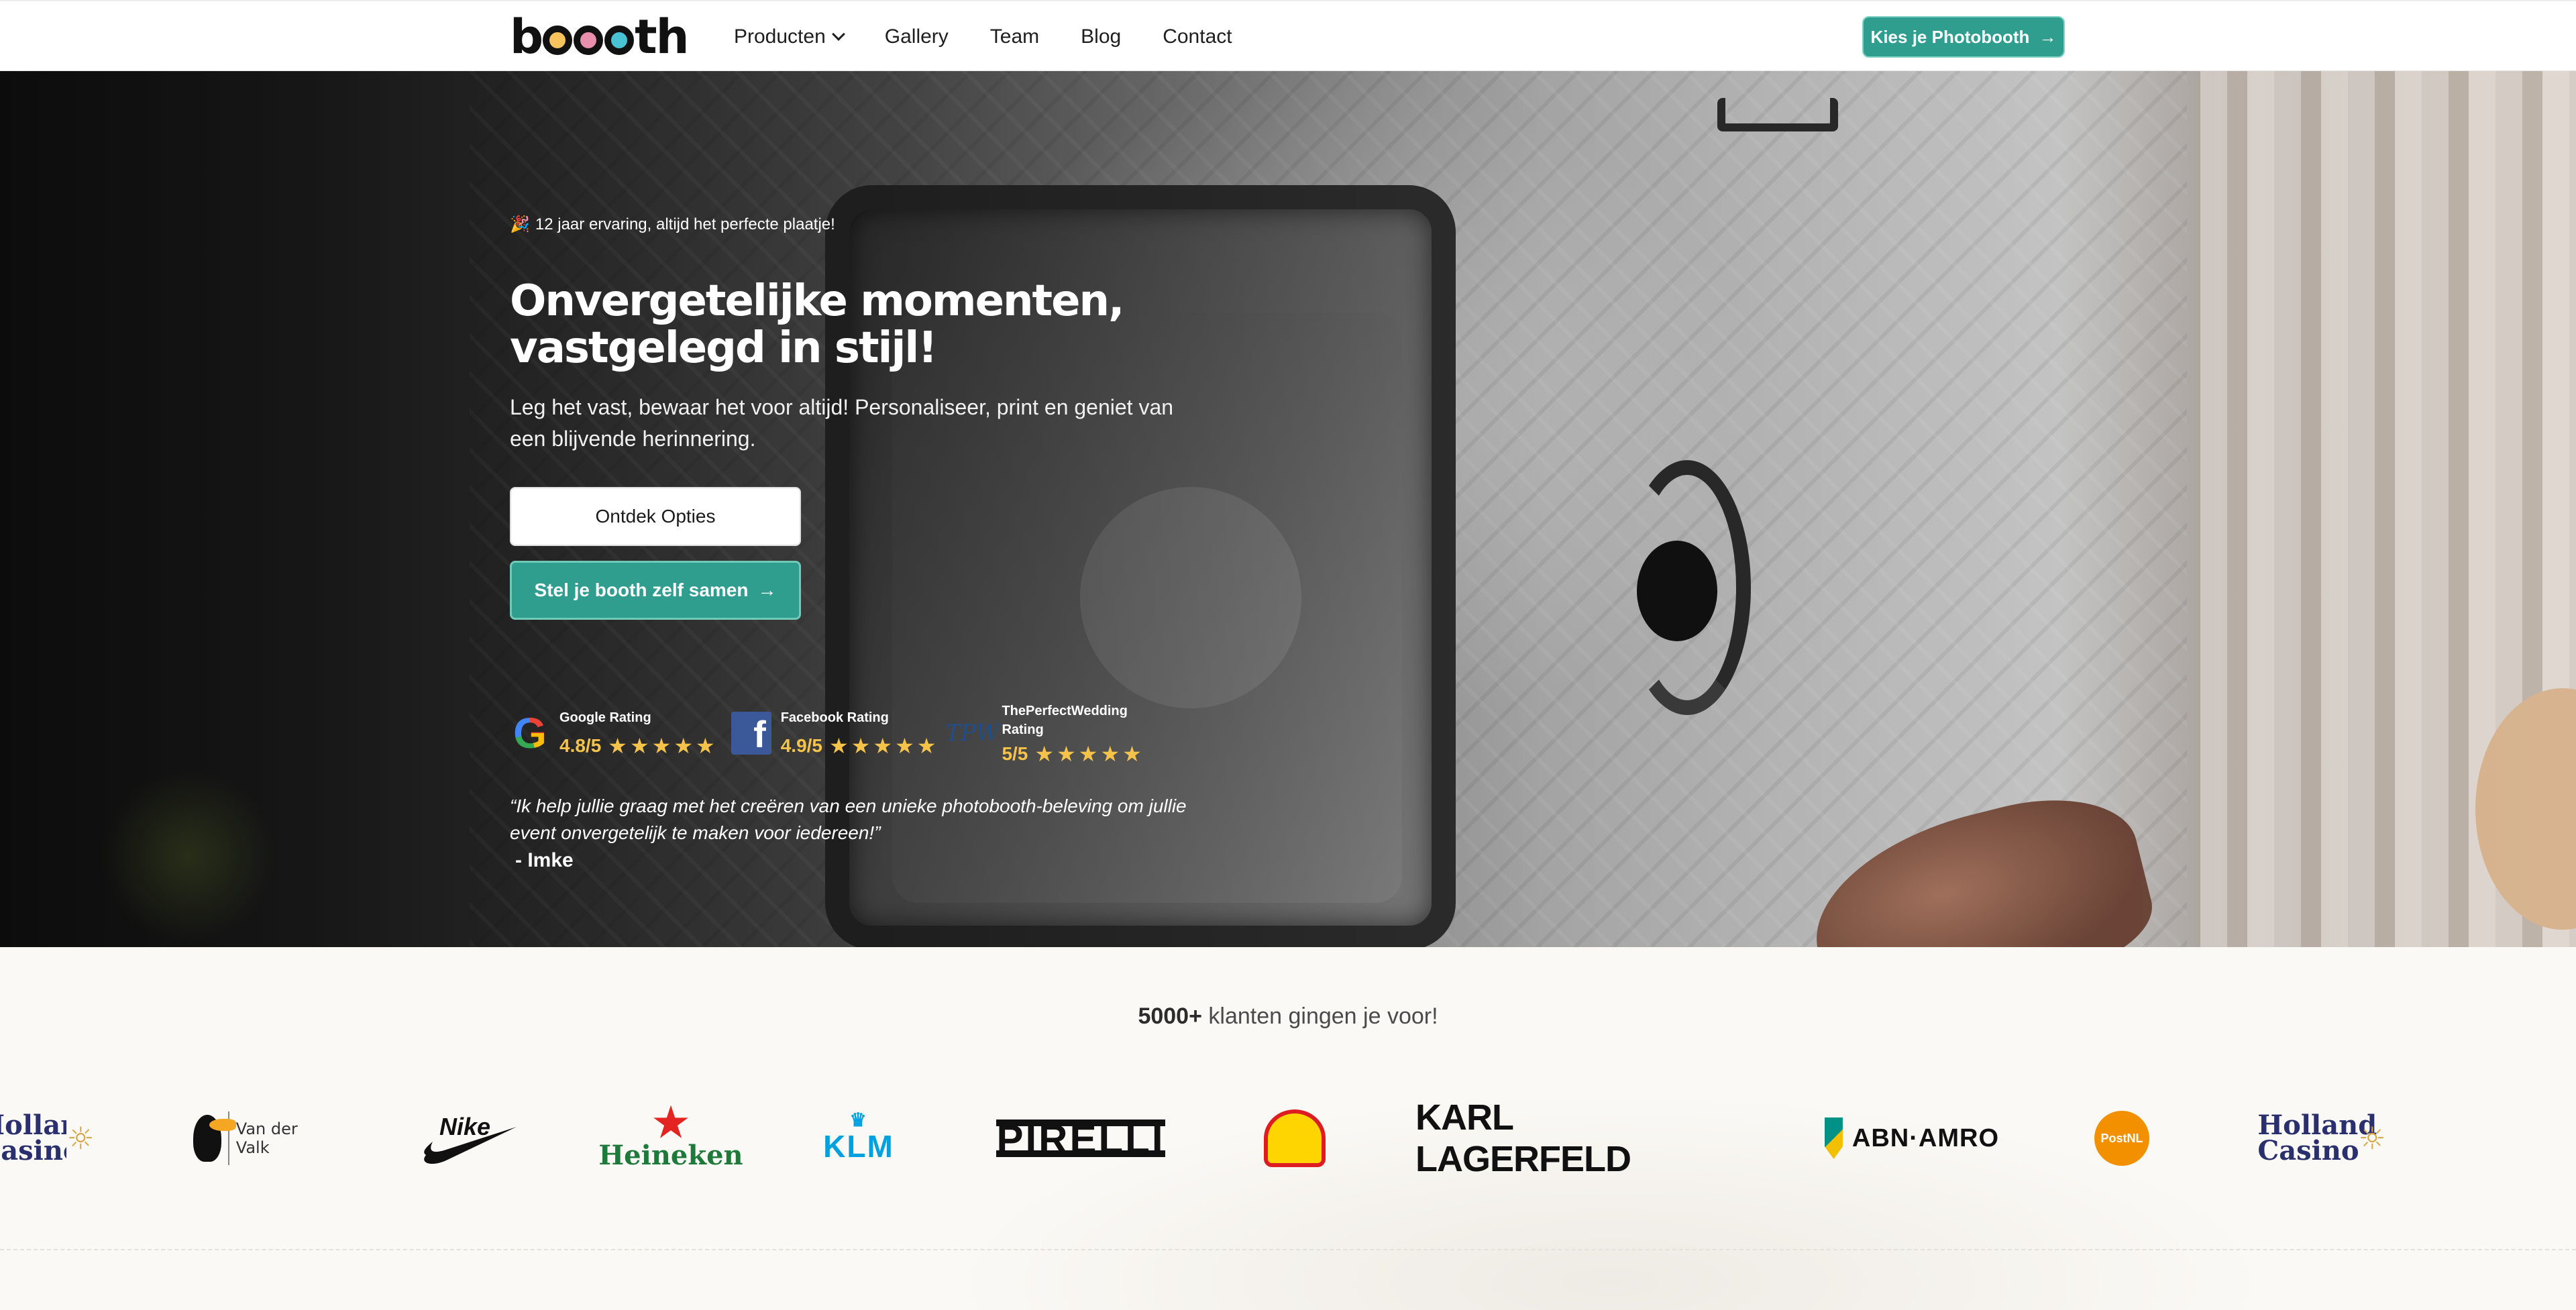 The height and width of the screenshot is (1310, 2576). I want to click on red-star-icon: ★, so click(671, 1122).